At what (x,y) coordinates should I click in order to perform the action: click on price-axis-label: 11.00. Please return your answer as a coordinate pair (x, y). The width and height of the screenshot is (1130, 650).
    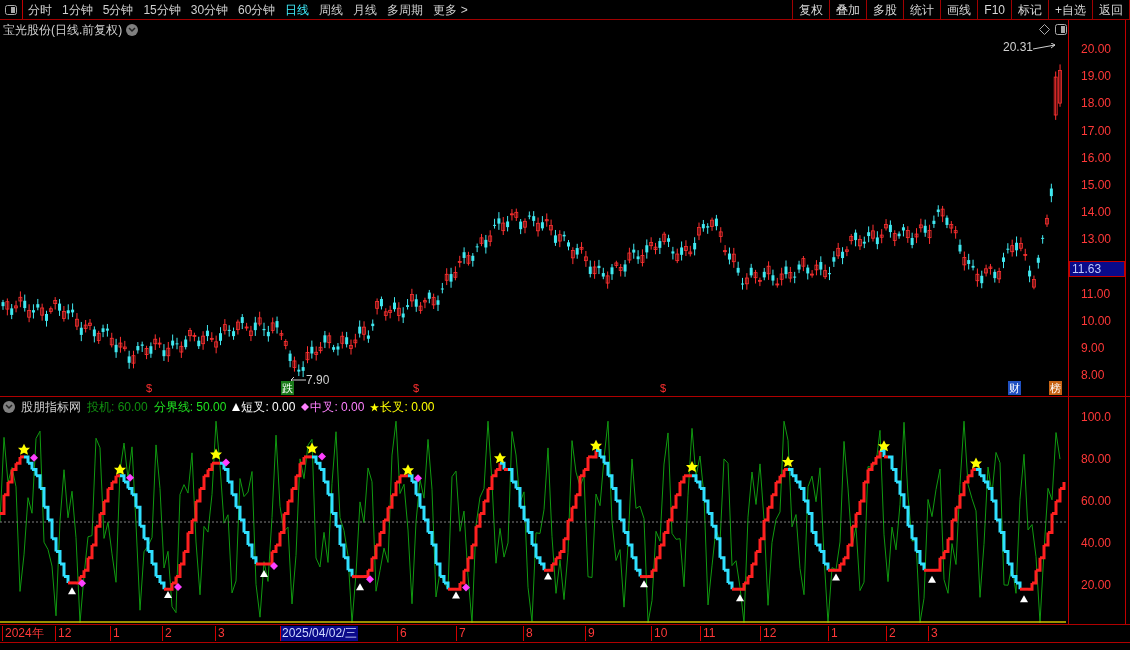
    Looking at the image, I should click on (1096, 293).